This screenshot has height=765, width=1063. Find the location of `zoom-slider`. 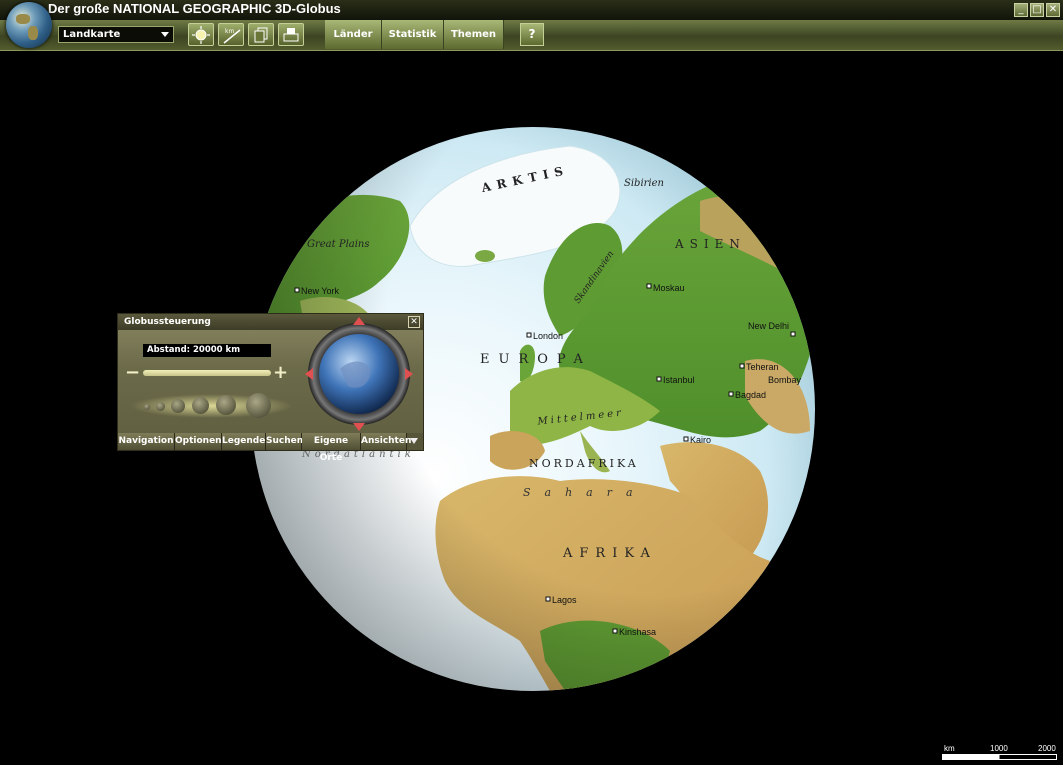

zoom-slider is located at coordinates (207, 373).